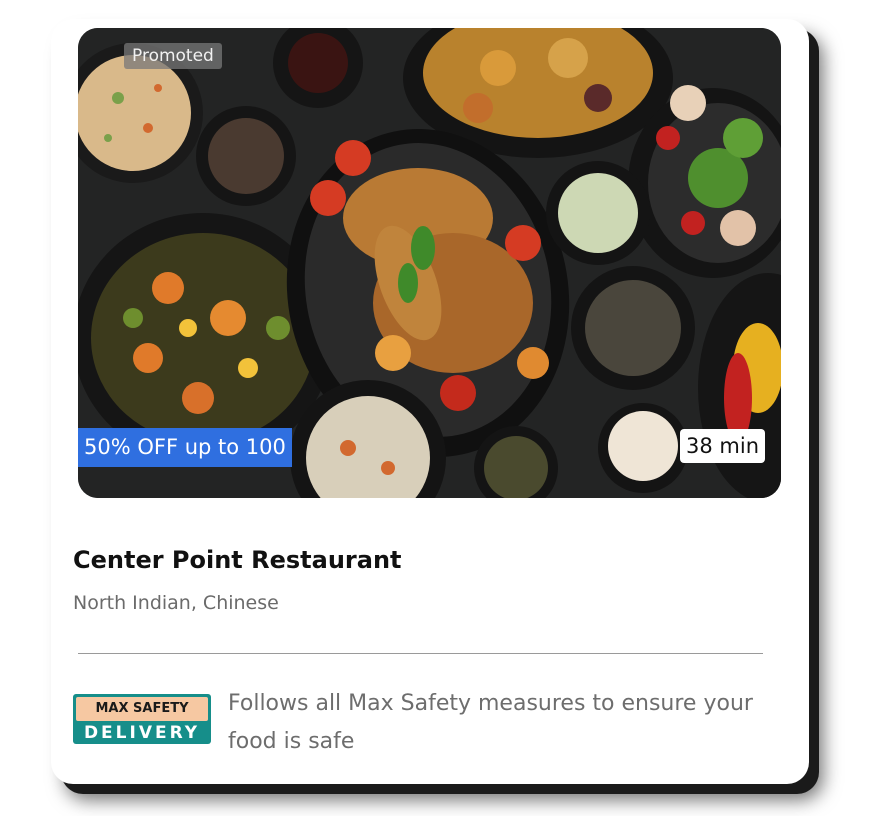 Image resolution: width=890 pixels, height=816 pixels. Describe the element at coordinates (722, 446) in the screenshot. I see `delivery-time-badge: 38 min` at that location.